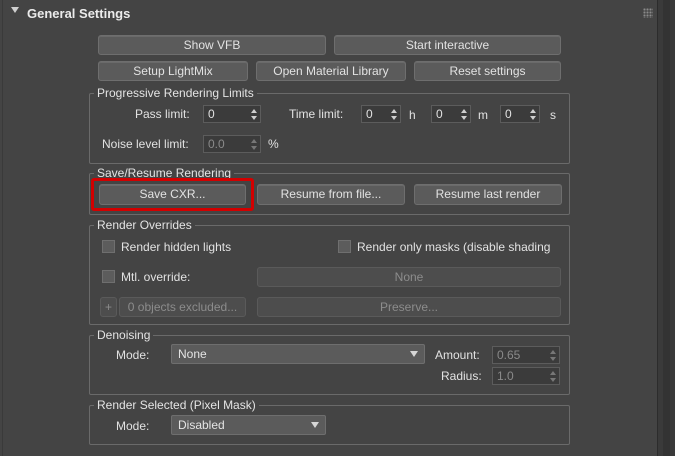 This screenshot has width=675, height=456. What do you see at coordinates (331, 71) in the screenshot?
I see `open-material-library-button: Open Material Library` at bounding box center [331, 71].